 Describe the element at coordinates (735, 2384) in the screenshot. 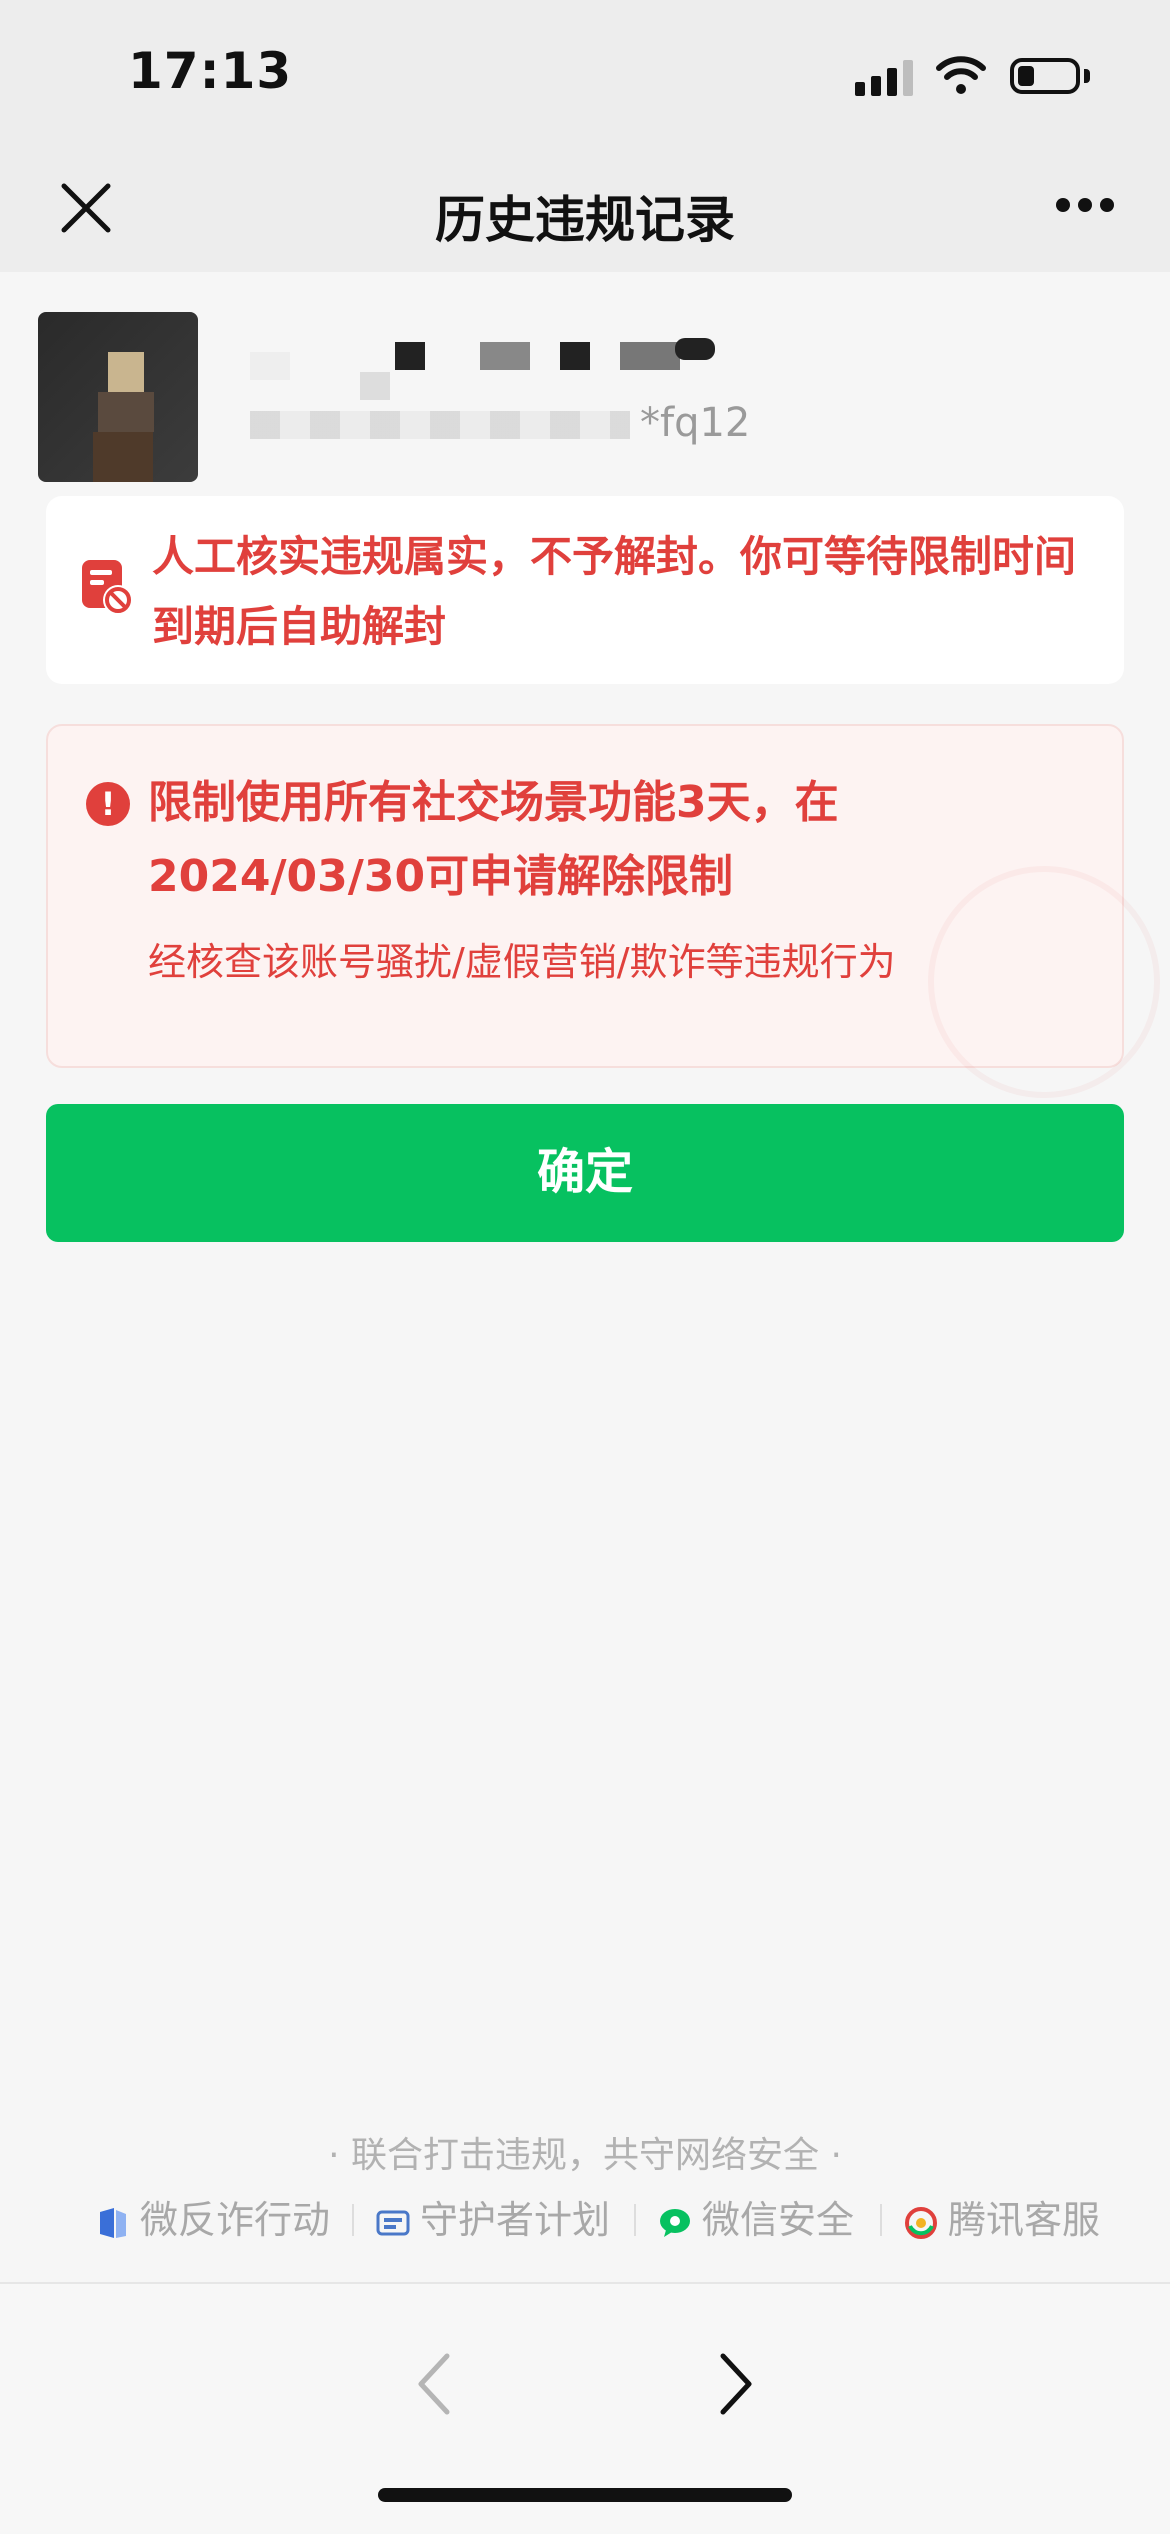

I see `chevron-right-icon` at that location.